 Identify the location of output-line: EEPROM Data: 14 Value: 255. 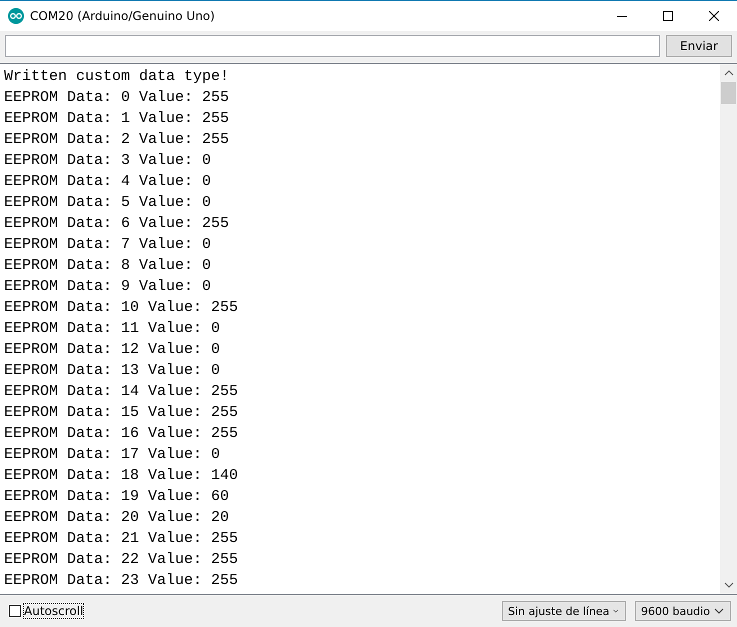
(122, 392).